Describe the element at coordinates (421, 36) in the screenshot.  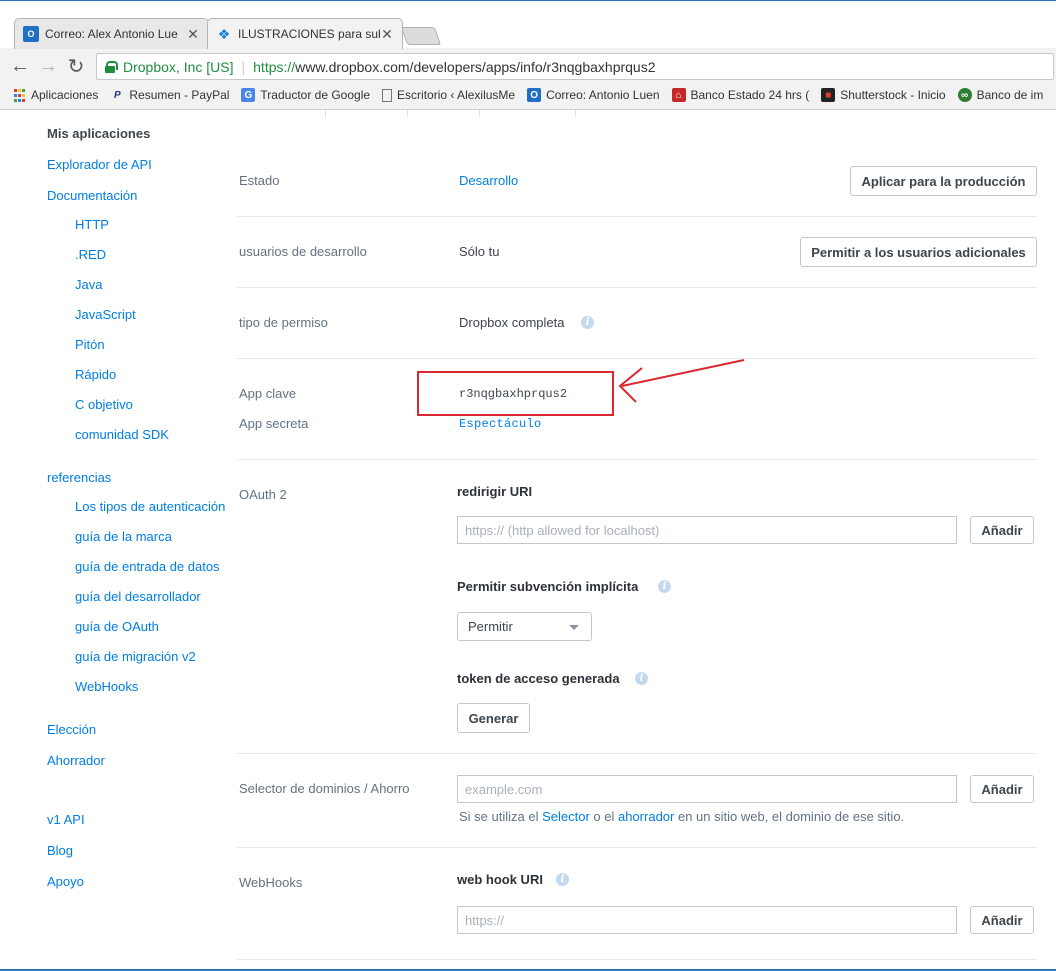
I see `new-tab-button` at that location.